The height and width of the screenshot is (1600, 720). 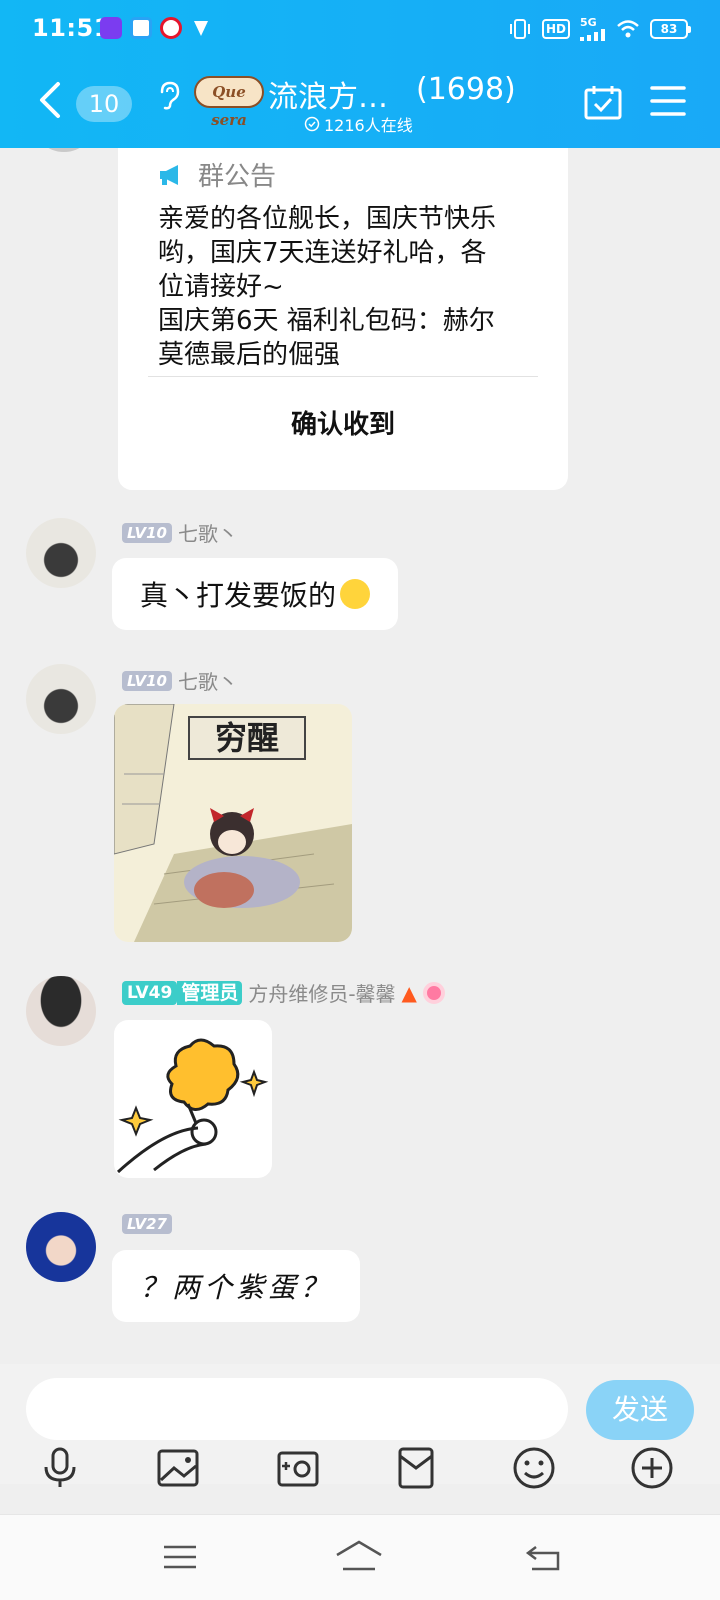 I want to click on signal-icon, so click(x=592, y=35).